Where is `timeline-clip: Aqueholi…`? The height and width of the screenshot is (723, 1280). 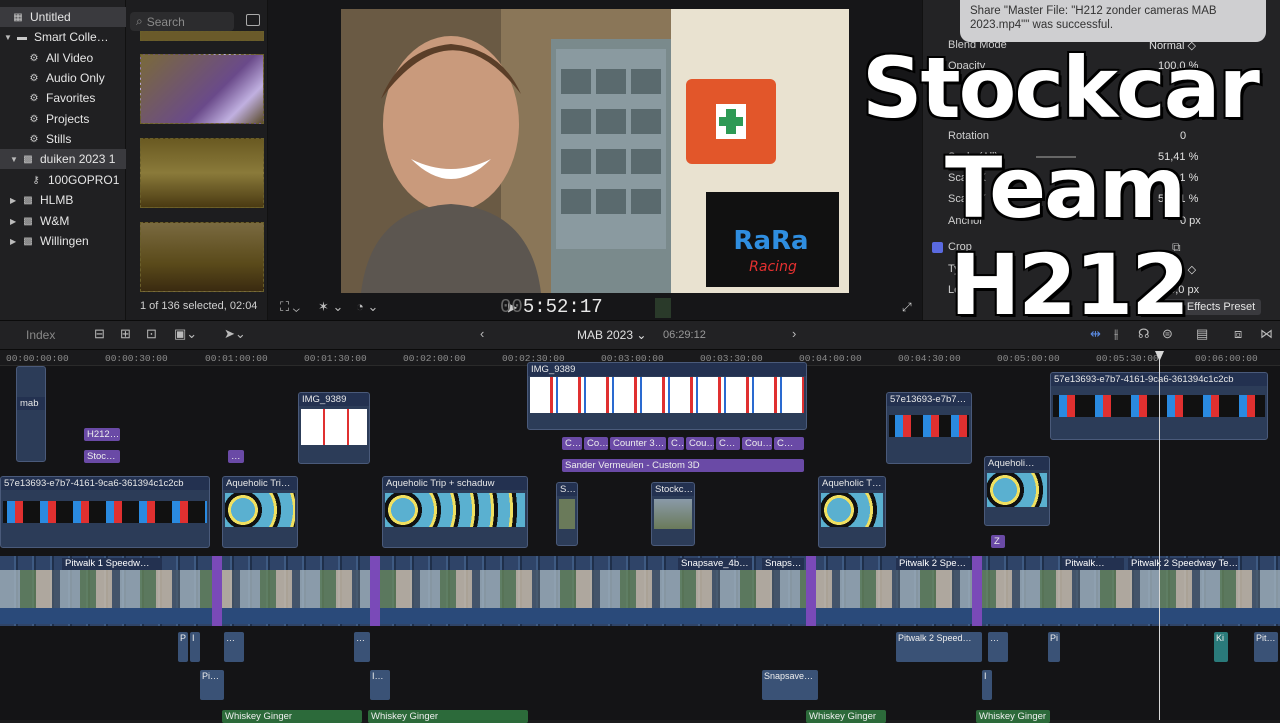
timeline-clip: Aqueholi… is located at coordinates (1017, 491).